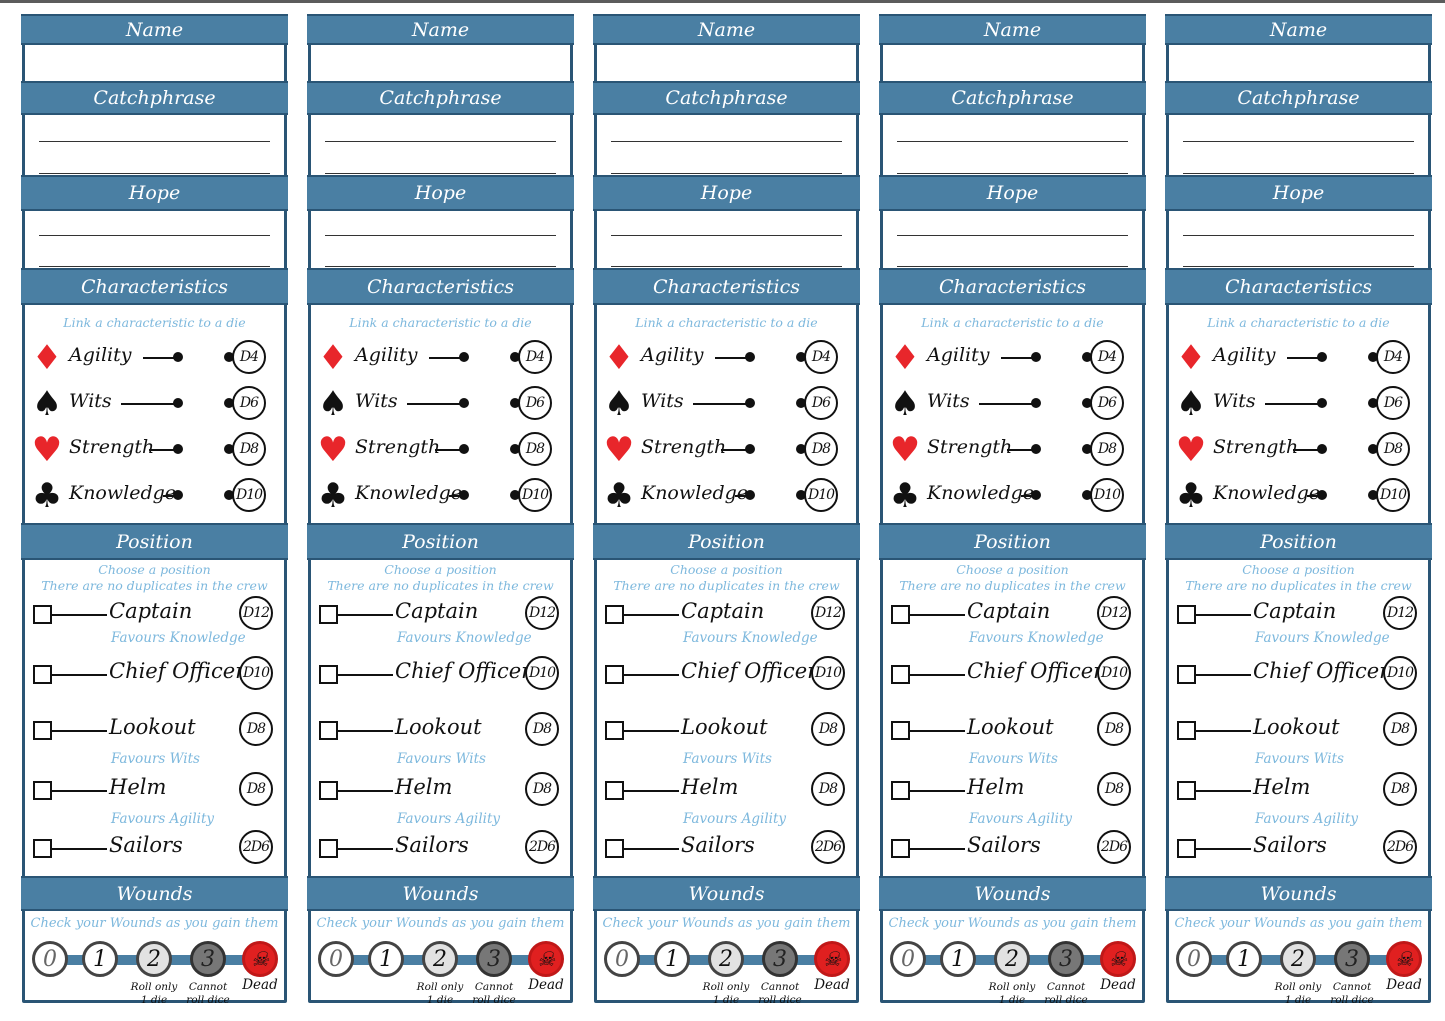 The image size is (1445, 1021). I want to click on position-hint-1: Choose a position, so click(1012, 569).